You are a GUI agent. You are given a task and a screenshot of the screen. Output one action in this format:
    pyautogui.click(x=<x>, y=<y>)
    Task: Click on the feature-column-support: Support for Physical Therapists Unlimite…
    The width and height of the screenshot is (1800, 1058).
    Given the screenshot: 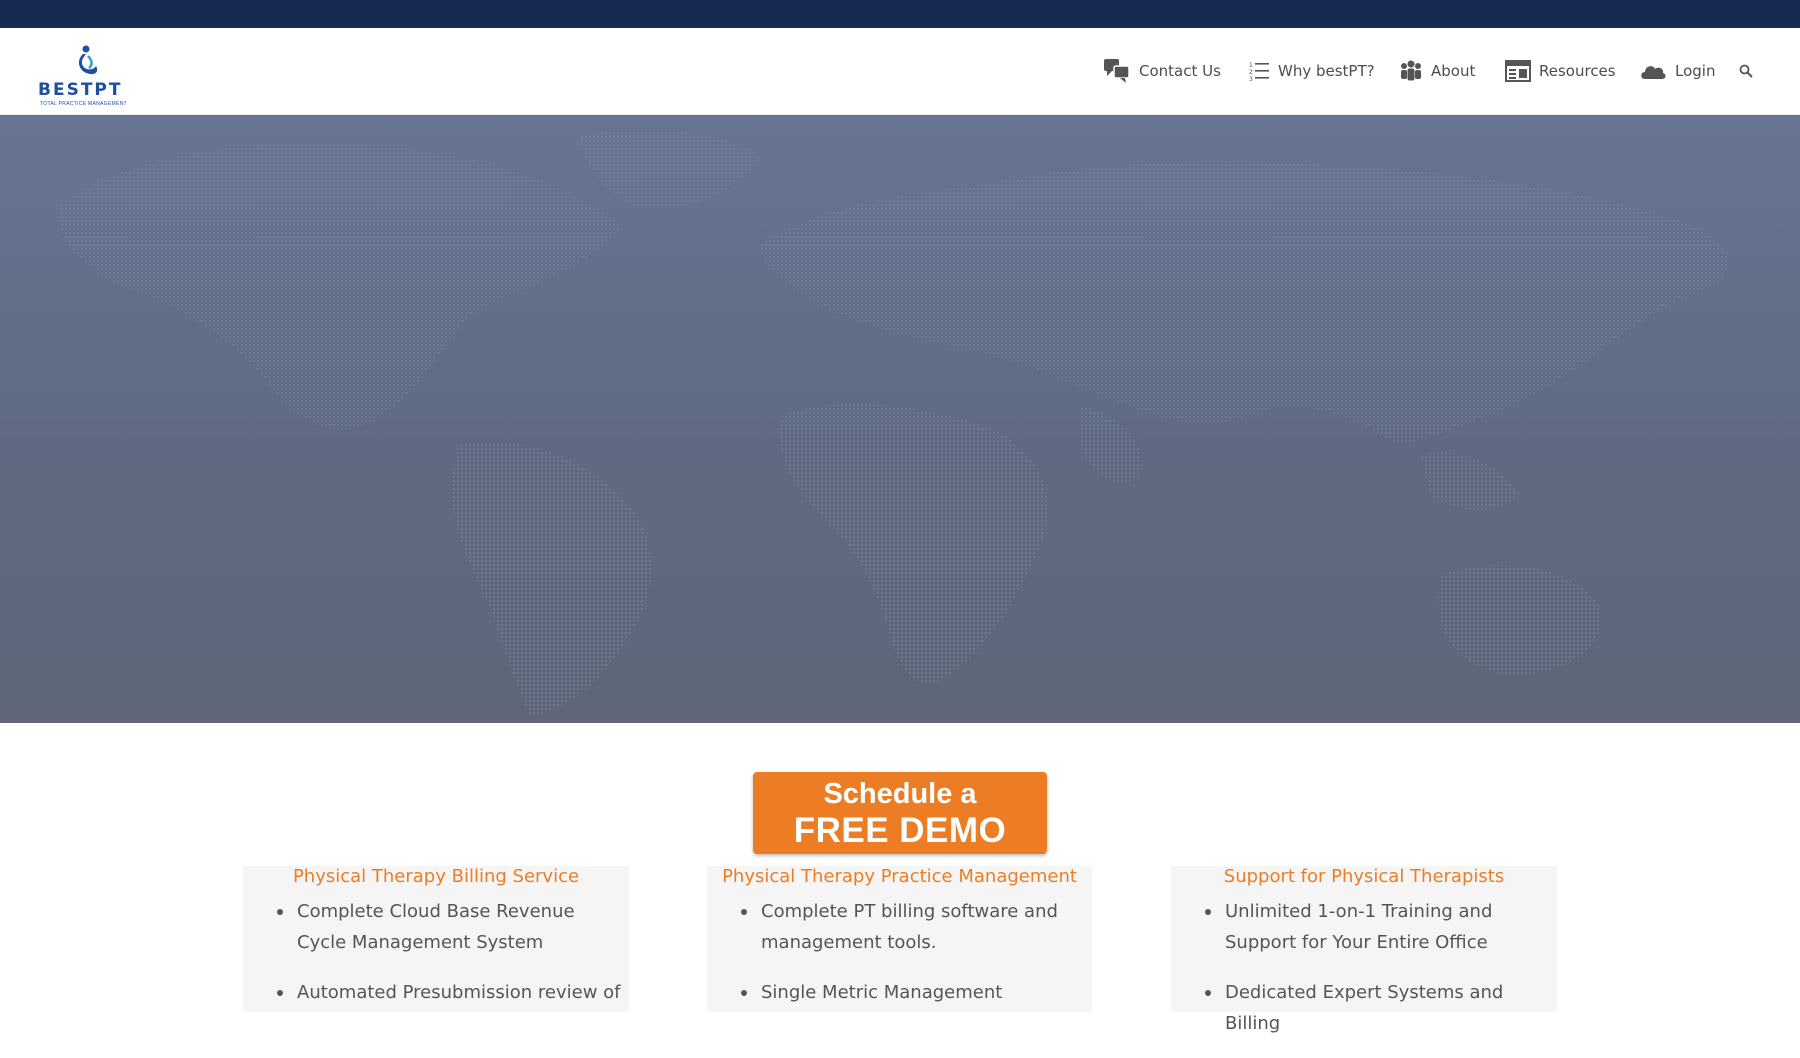 What is the action you would take?
    pyautogui.click(x=1364, y=950)
    